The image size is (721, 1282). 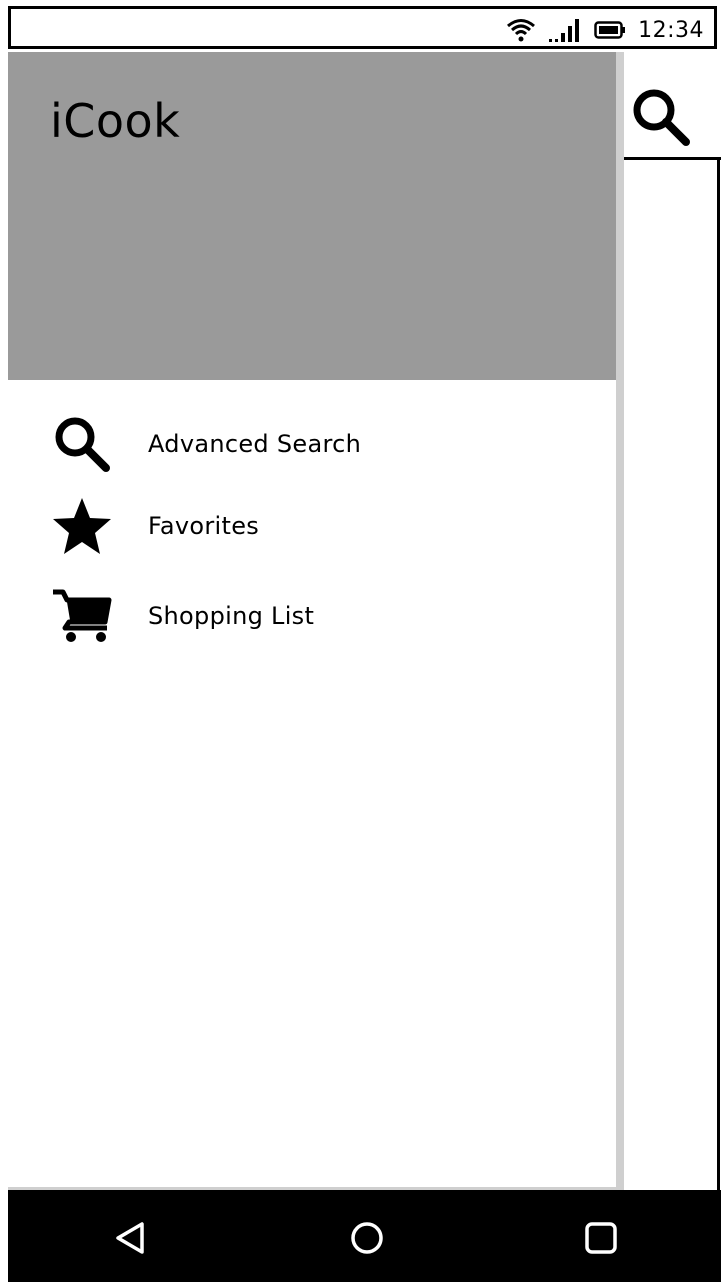 I want to click on star-icon, so click(x=82, y=526).